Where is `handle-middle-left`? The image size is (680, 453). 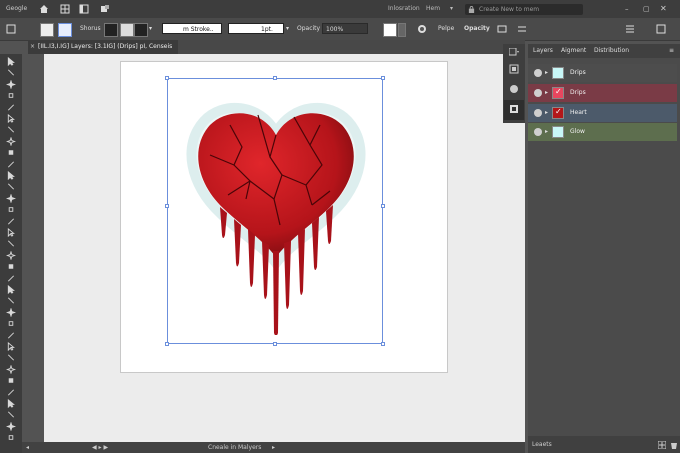
handle-middle-left is located at coordinates (167, 206).